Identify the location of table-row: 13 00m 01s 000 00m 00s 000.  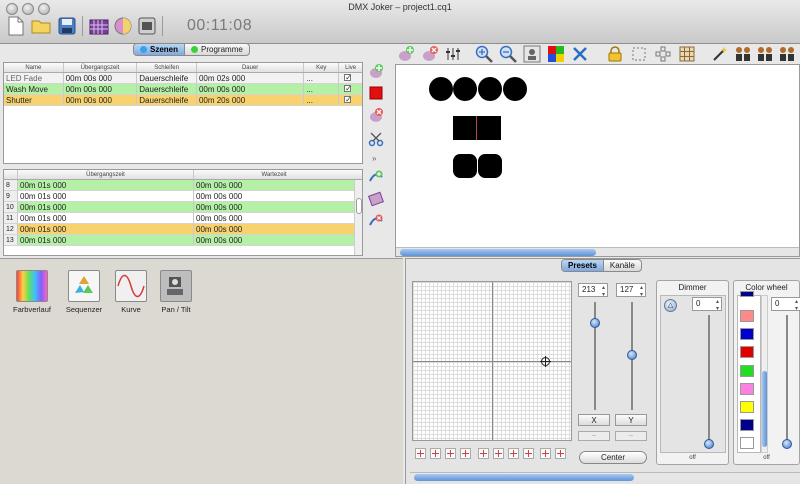
(183, 240).